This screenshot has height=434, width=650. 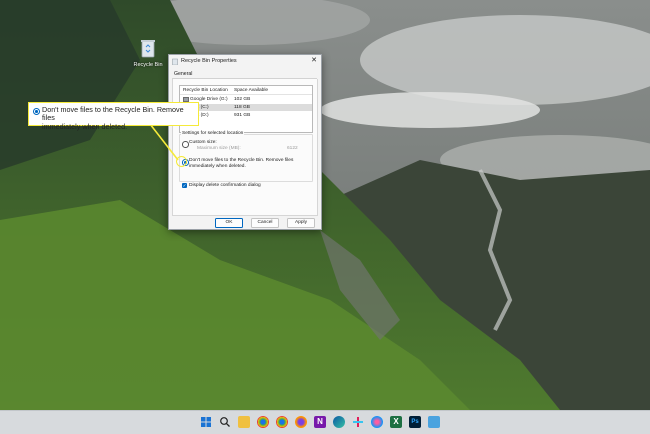 I want to click on settings-group-label: Settings for selected location, so click(x=213, y=133).